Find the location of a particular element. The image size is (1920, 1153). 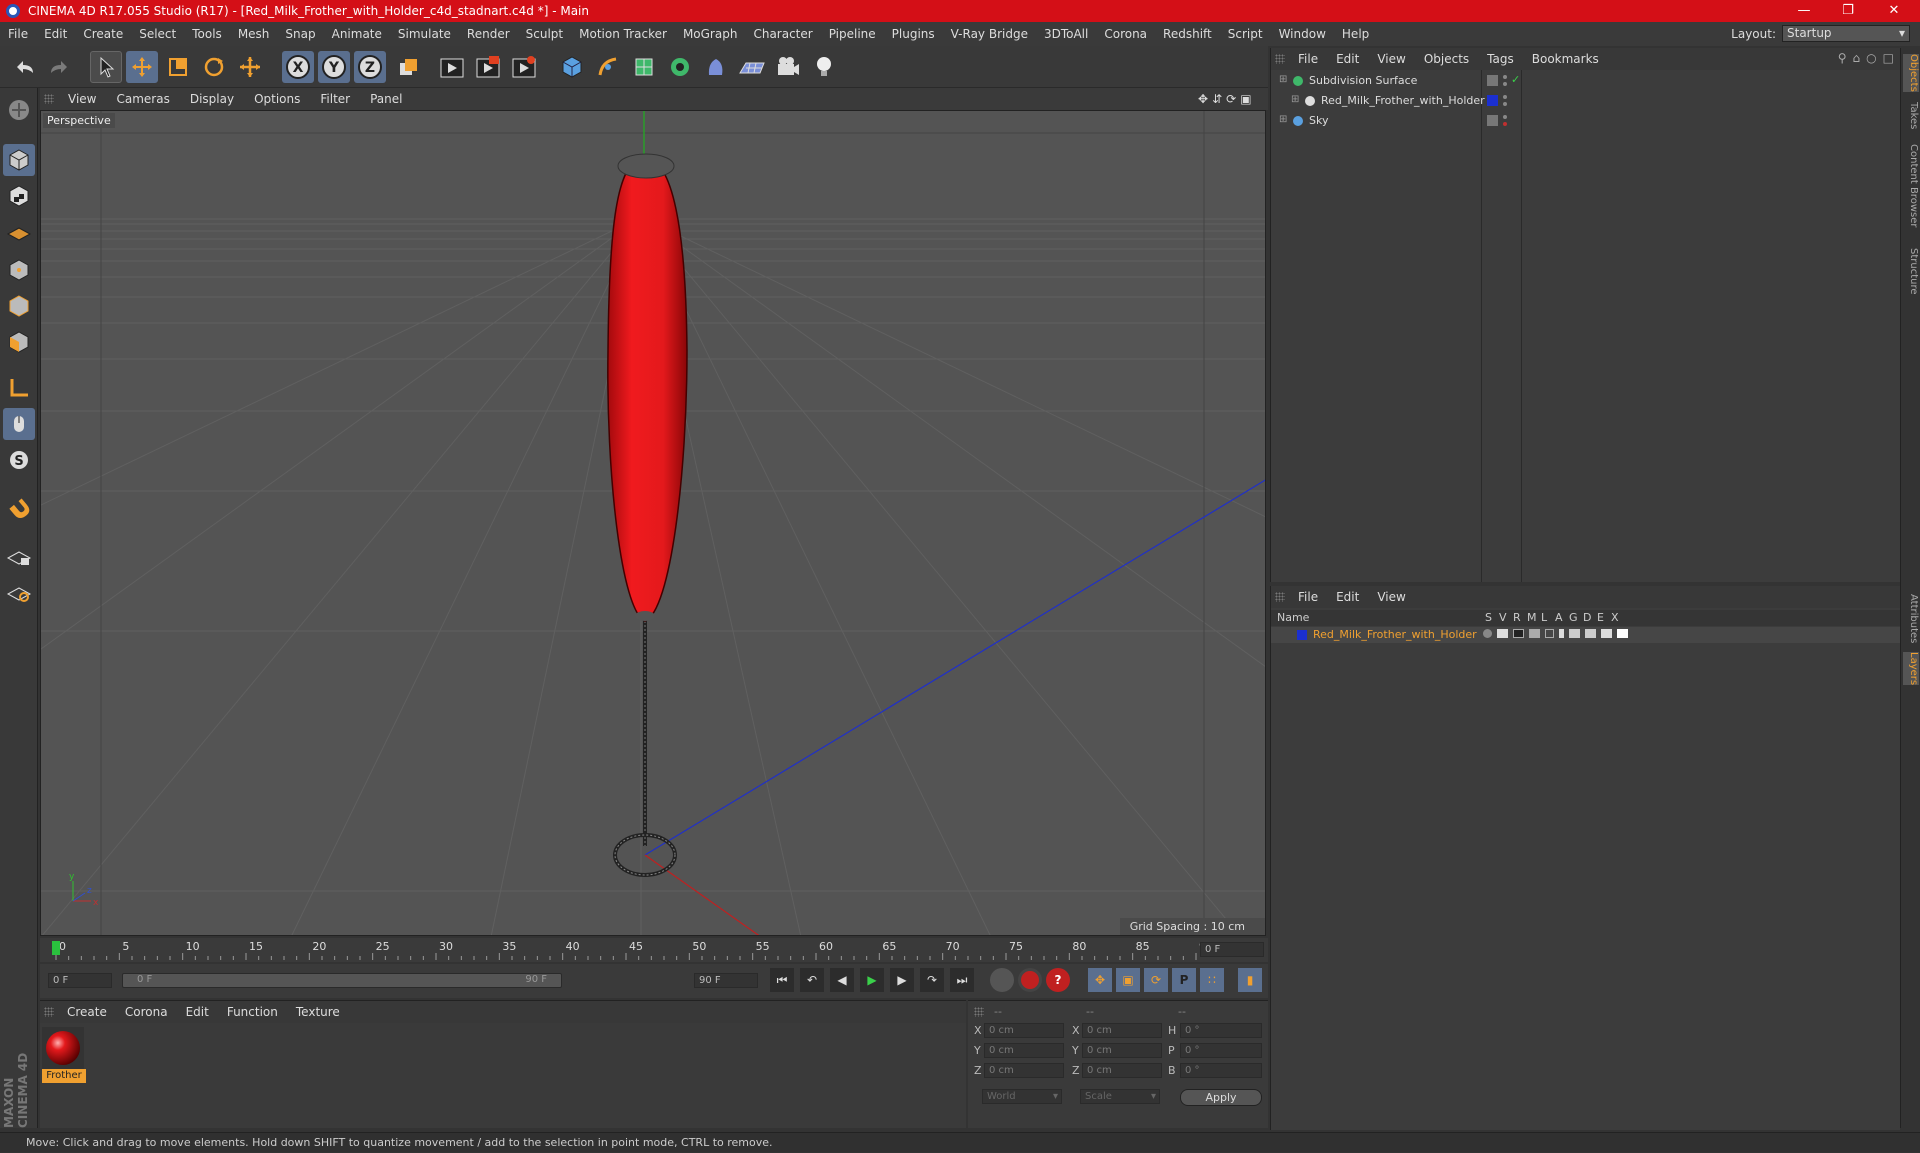

lock-workplane-icon is located at coordinates (19, 556).